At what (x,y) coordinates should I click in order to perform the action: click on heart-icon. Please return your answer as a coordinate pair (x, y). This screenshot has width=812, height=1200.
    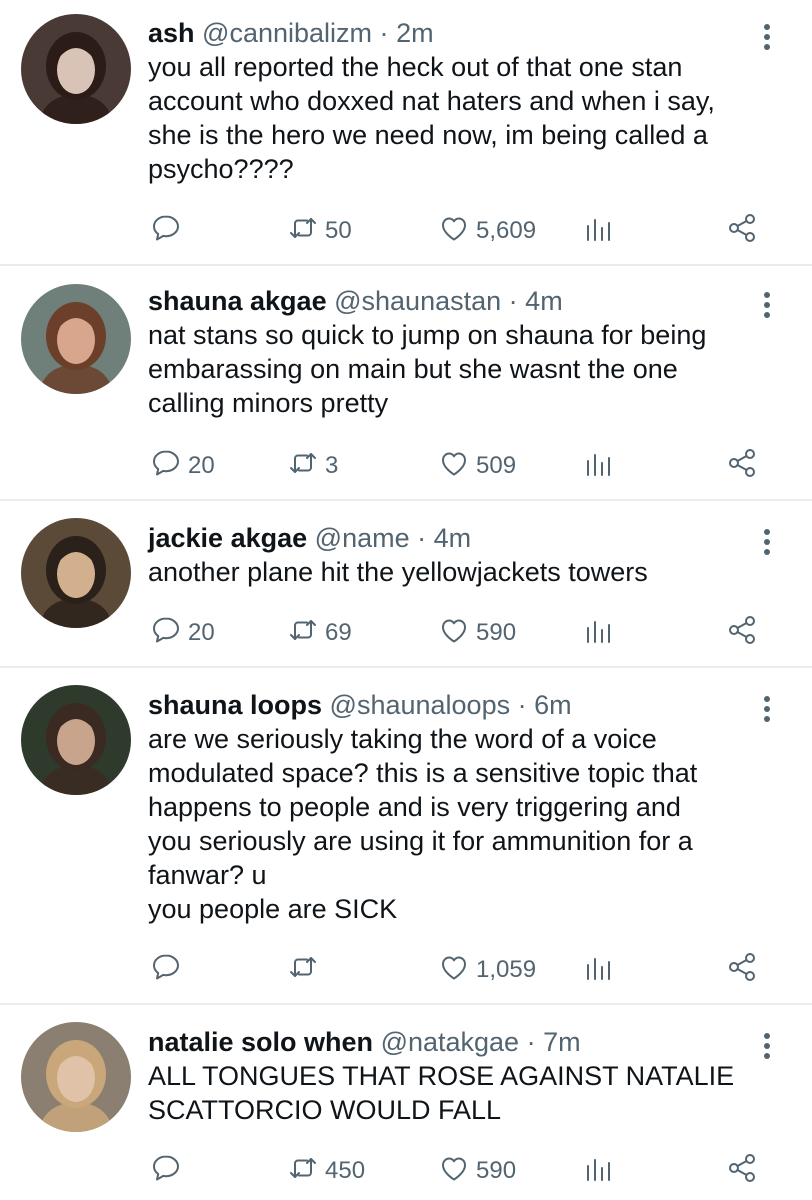
    Looking at the image, I should click on (454, 1171).